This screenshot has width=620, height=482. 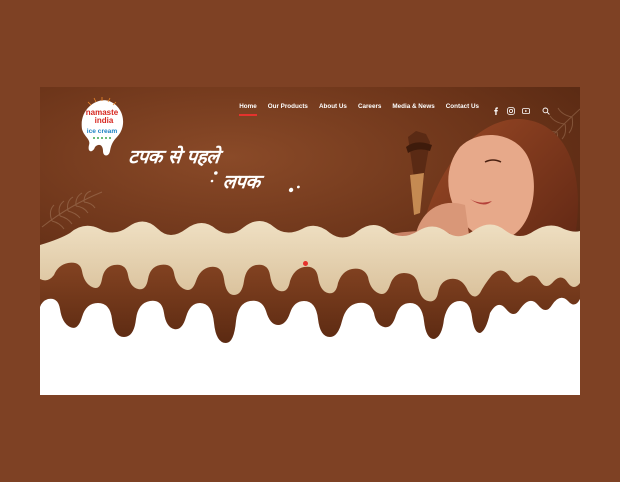 What do you see at coordinates (104, 120) in the screenshot?
I see `logo-line2: india` at bounding box center [104, 120].